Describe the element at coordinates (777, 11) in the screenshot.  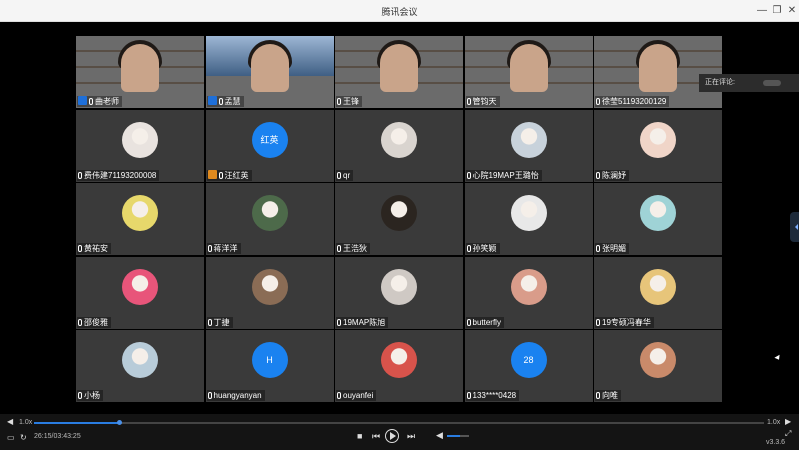
I see `restore-icon: ❐` at that location.